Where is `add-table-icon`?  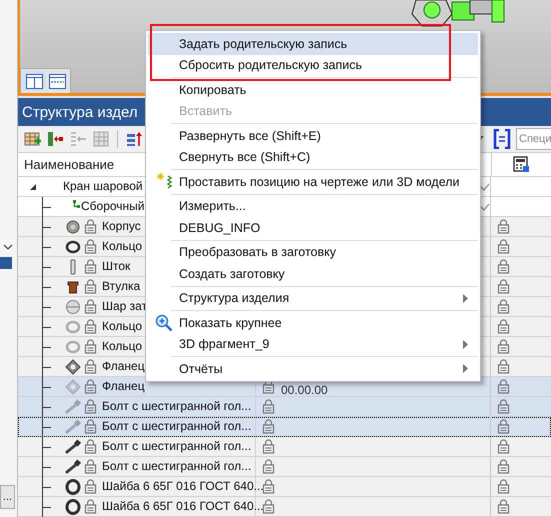
add-table-icon is located at coordinates (32, 139).